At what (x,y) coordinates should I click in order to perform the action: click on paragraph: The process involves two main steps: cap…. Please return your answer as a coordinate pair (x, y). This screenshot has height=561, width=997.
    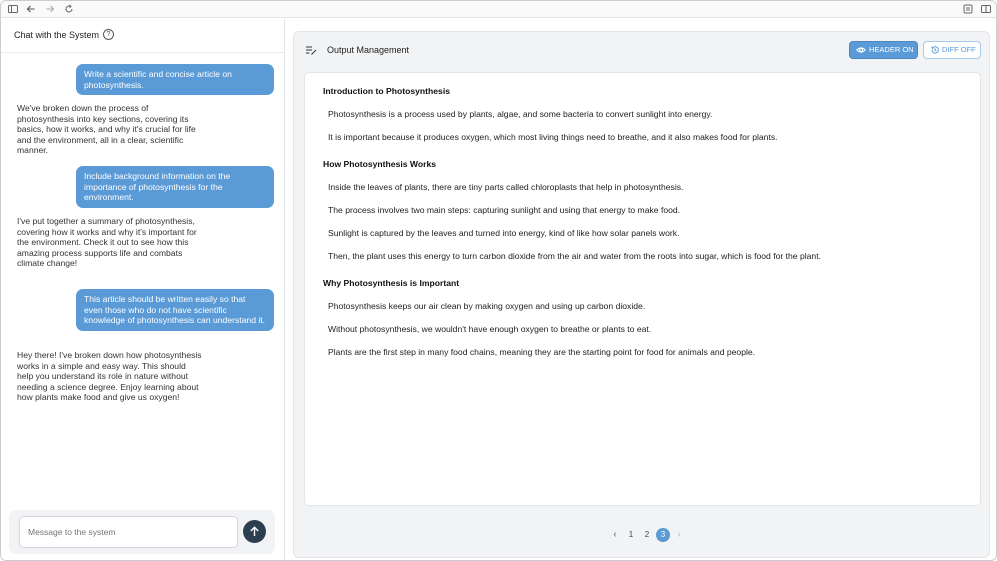
    Looking at the image, I should click on (504, 210).